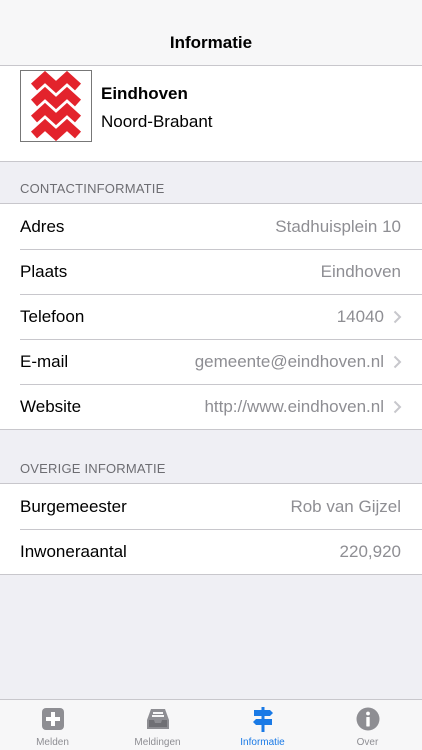  I want to click on address-row: Adres Stadhuisplein 10, so click(211, 226).